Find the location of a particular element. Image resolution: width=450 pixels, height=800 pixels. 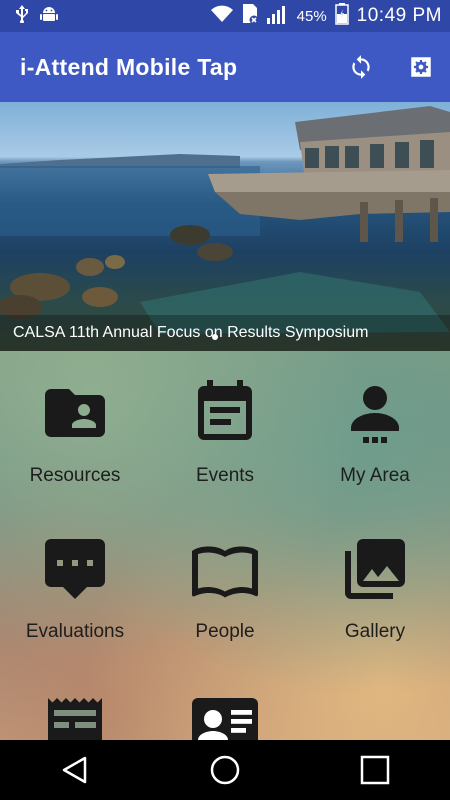

contact-card-icon is located at coordinates (225, 719).